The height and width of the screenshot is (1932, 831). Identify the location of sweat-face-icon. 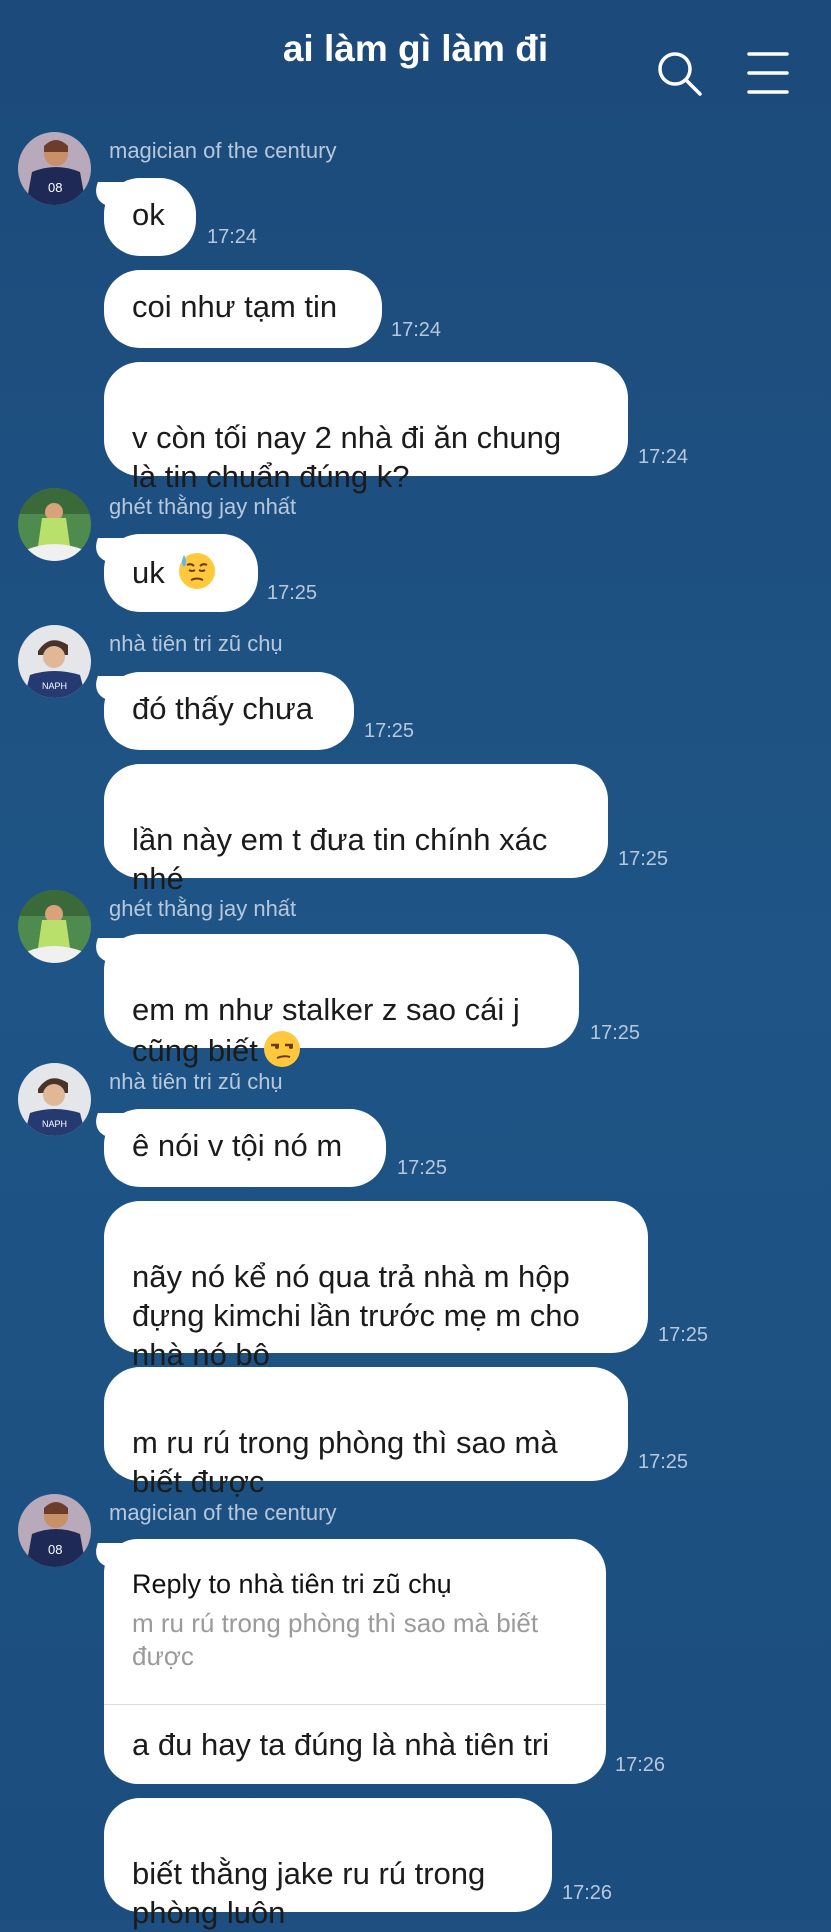
(197, 571).